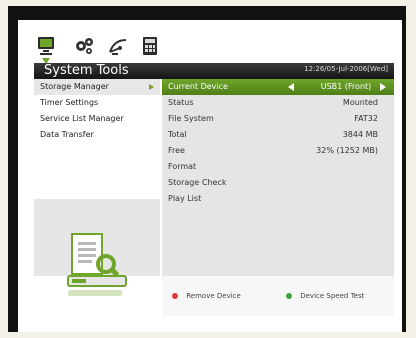 This screenshot has width=416, height=338. What do you see at coordinates (278, 103) in the screenshot?
I see `status-row: Status Mounted` at bounding box center [278, 103].